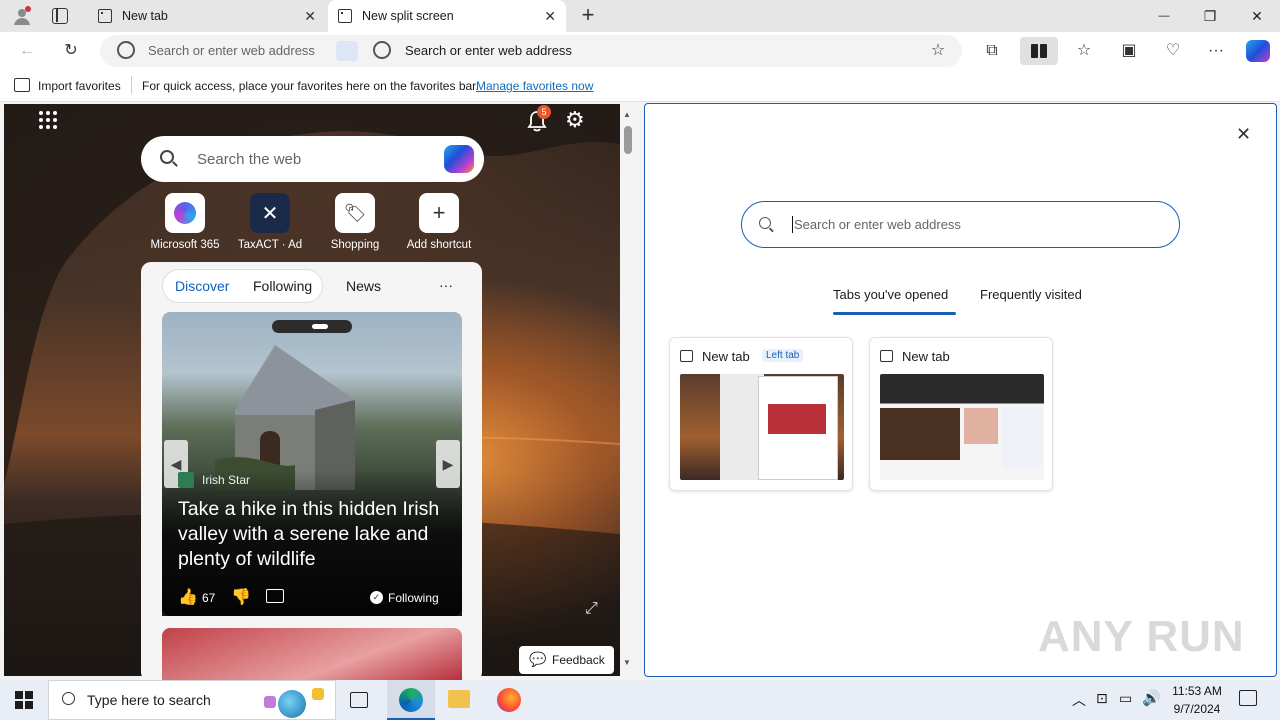 The width and height of the screenshot is (1280, 720). I want to click on device-icon: ⊡, so click(1102, 698).